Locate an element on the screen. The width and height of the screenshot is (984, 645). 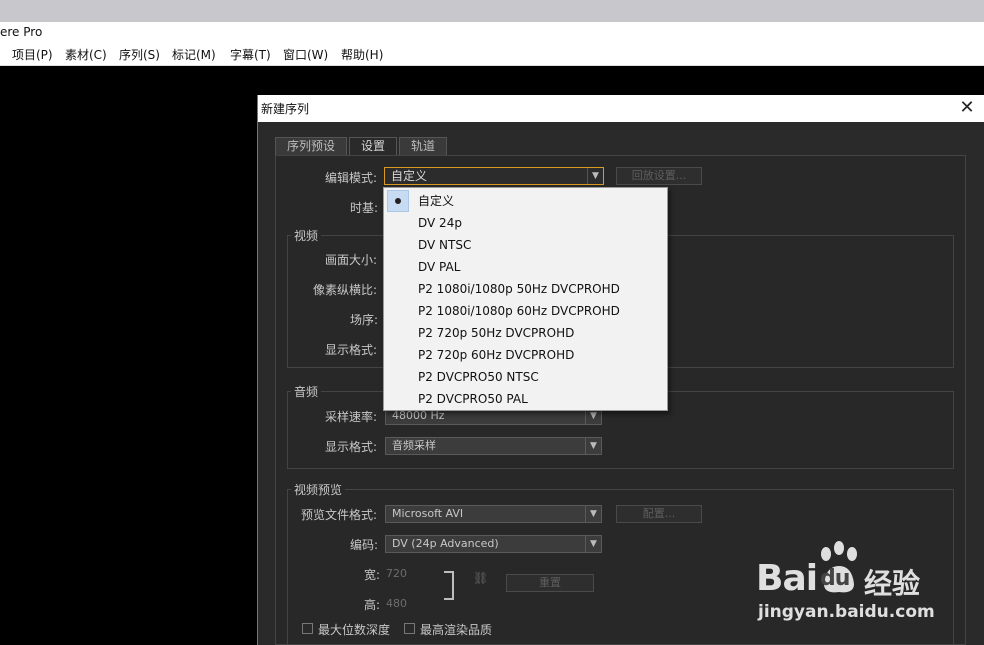
max-render-quality-label: 最高渲染品质 is located at coordinates (456, 630).